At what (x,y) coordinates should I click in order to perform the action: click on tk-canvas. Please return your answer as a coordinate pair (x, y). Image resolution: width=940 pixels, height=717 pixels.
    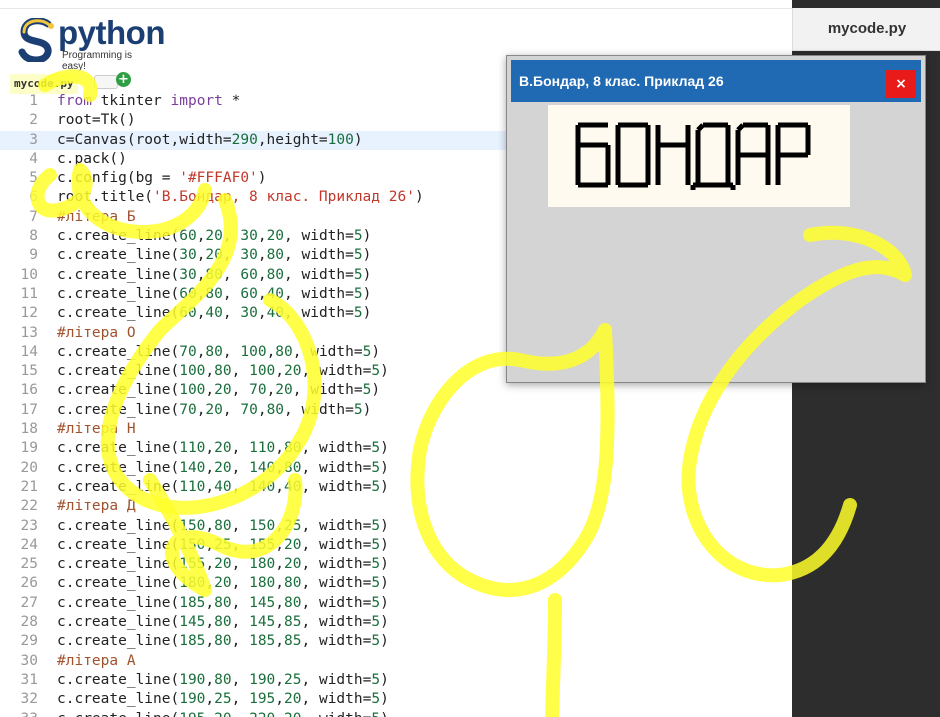
    Looking at the image, I should click on (699, 156).